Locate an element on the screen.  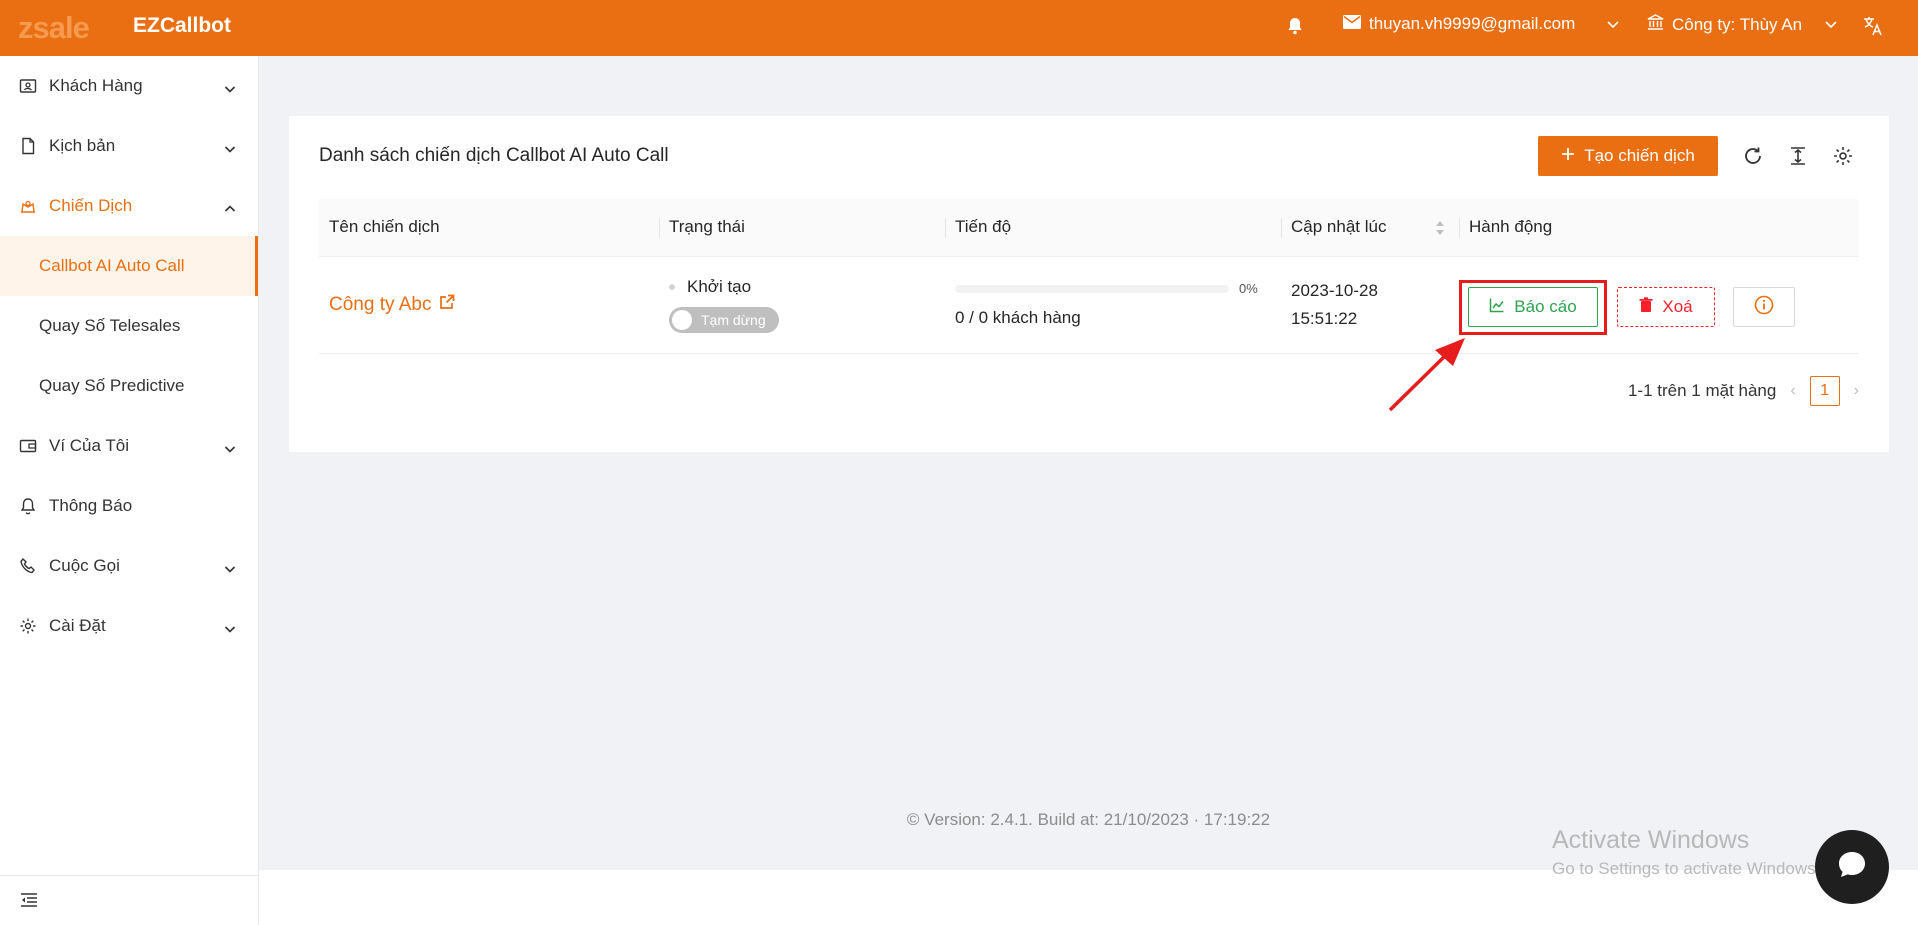
sidebar-item-kich-ban: Kịch bản is located at coordinates (129, 146).